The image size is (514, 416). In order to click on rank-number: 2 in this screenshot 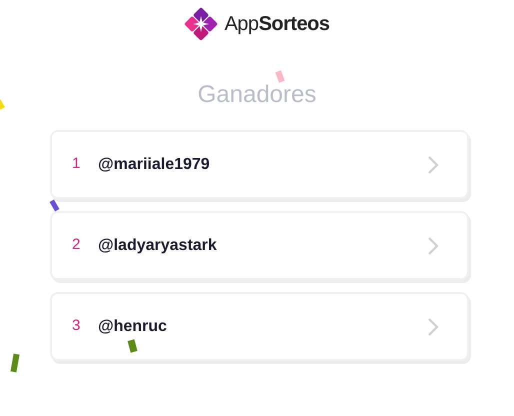, I will do `click(77, 245)`.